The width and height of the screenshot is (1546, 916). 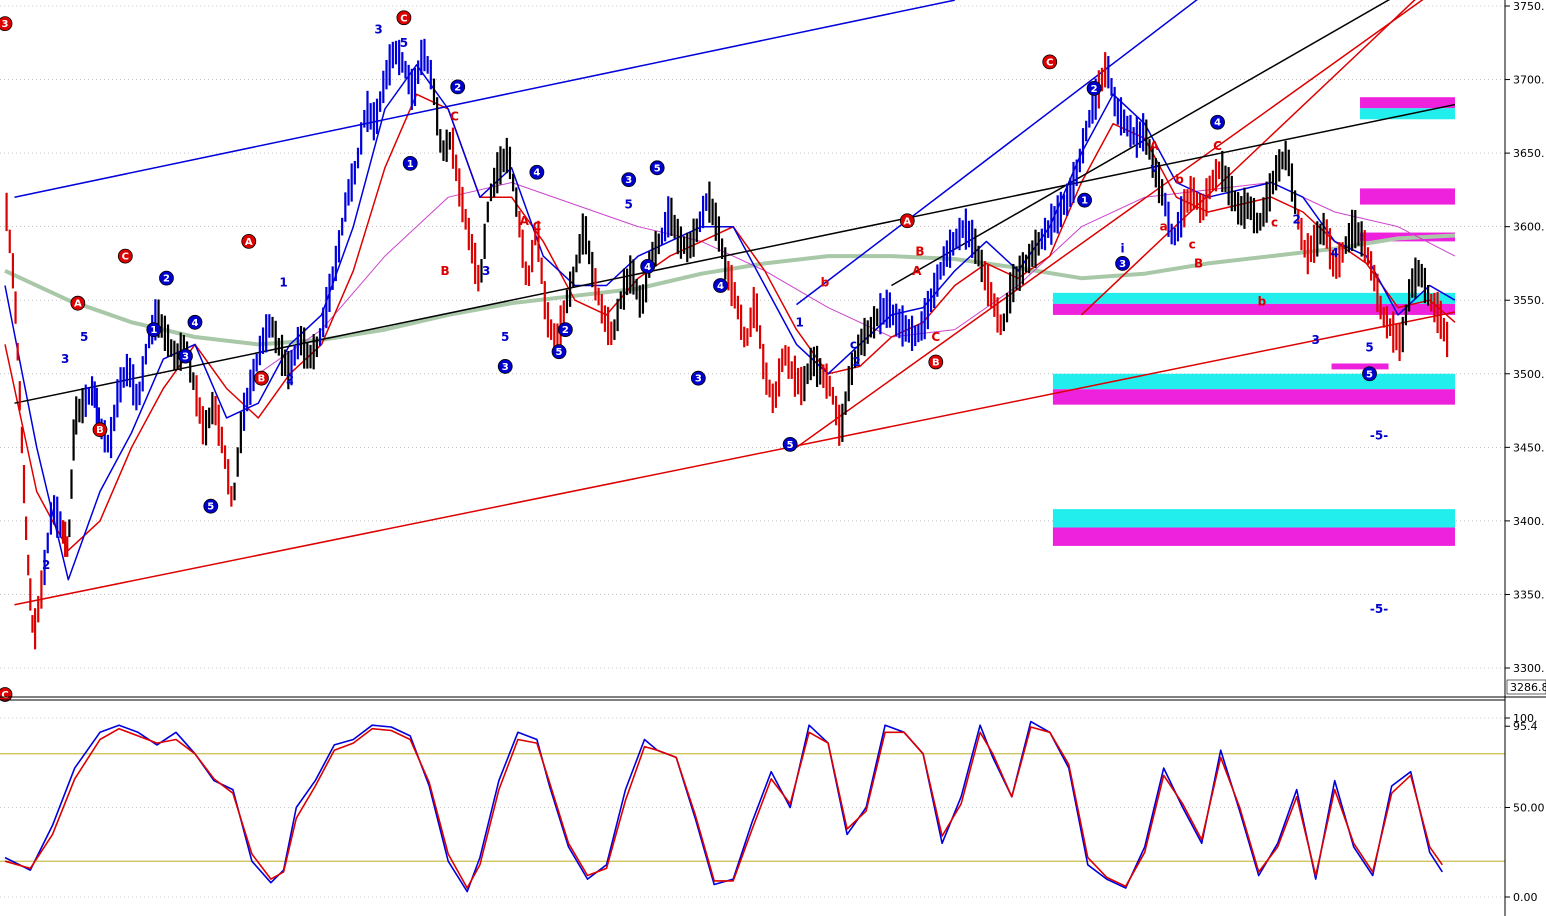 What do you see at coordinates (1123, 249) in the screenshot?
I see `wave-label: i` at bounding box center [1123, 249].